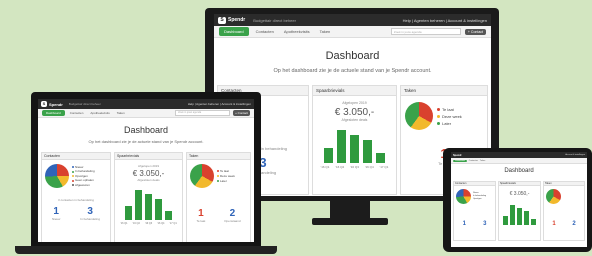  I want to click on header-links: Account & instellingen, so click(575, 155).